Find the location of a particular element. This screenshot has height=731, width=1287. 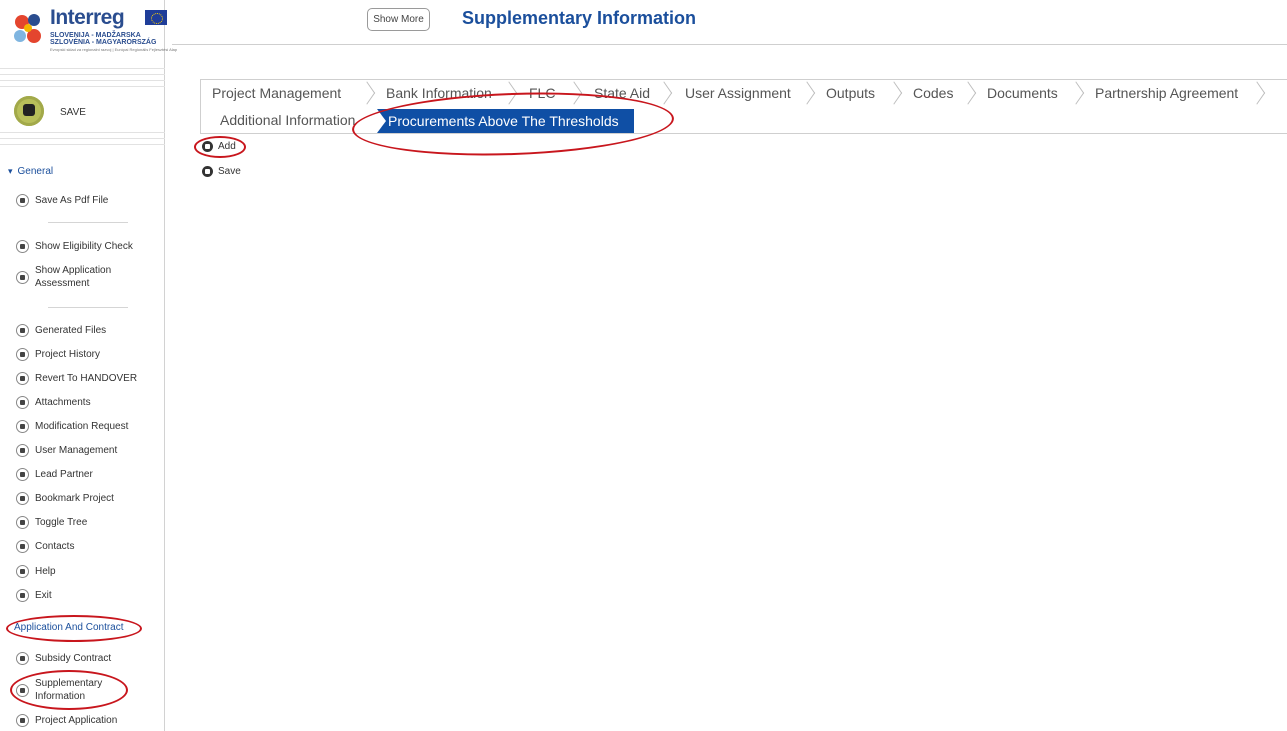

info-icon is located at coordinates (22, 690).